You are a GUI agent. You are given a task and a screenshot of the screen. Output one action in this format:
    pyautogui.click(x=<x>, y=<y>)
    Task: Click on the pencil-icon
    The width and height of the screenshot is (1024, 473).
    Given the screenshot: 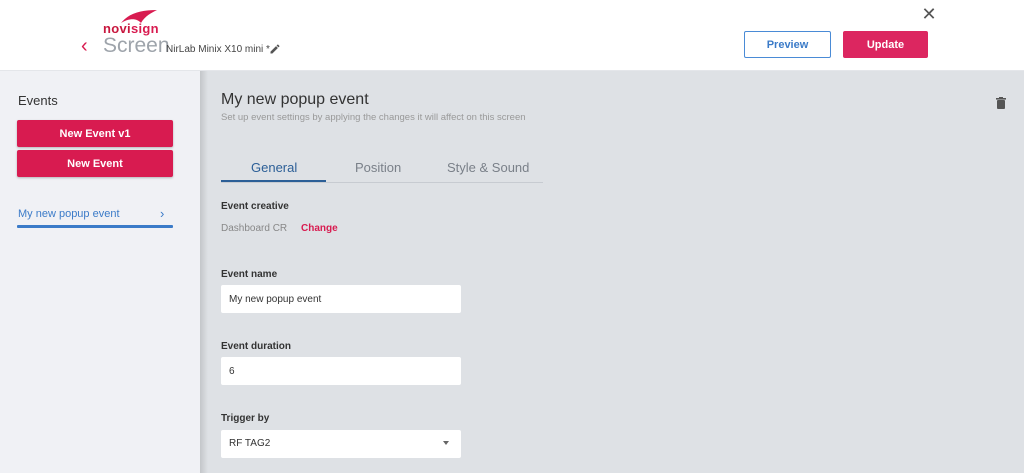 What is the action you would take?
    pyautogui.click(x=275, y=49)
    